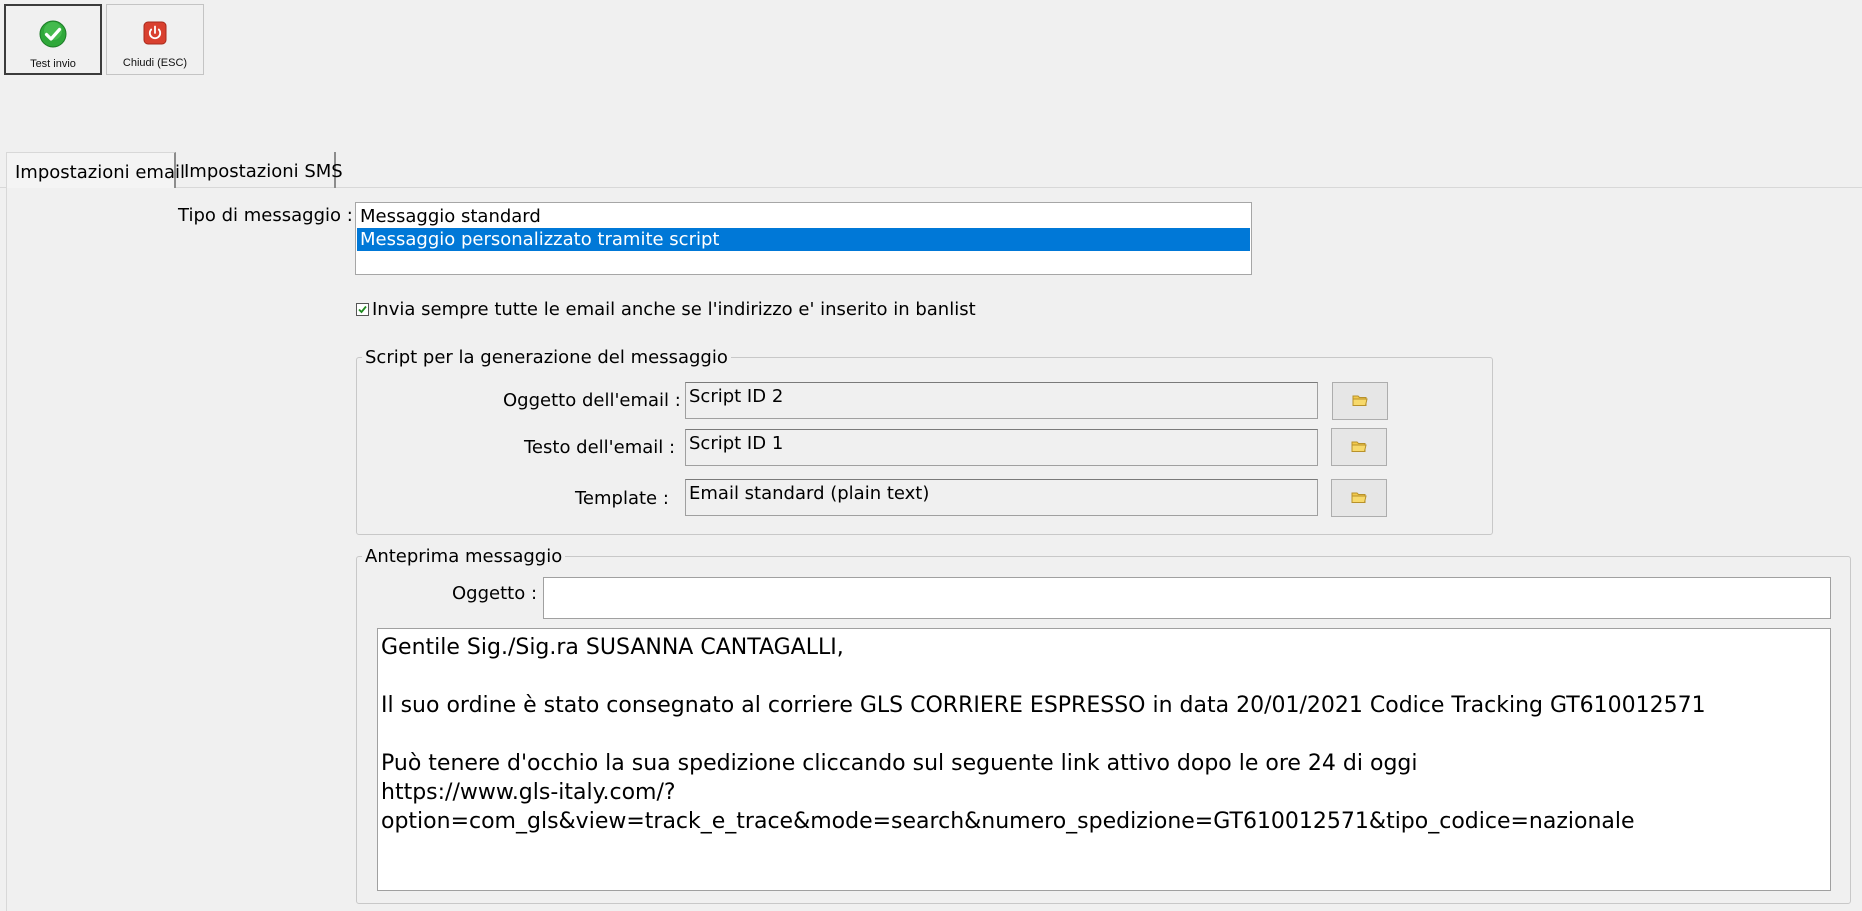  Describe the element at coordinates (495, 593) in the screenshot. I see `preview-subject-label: Oggetto :` at that location.